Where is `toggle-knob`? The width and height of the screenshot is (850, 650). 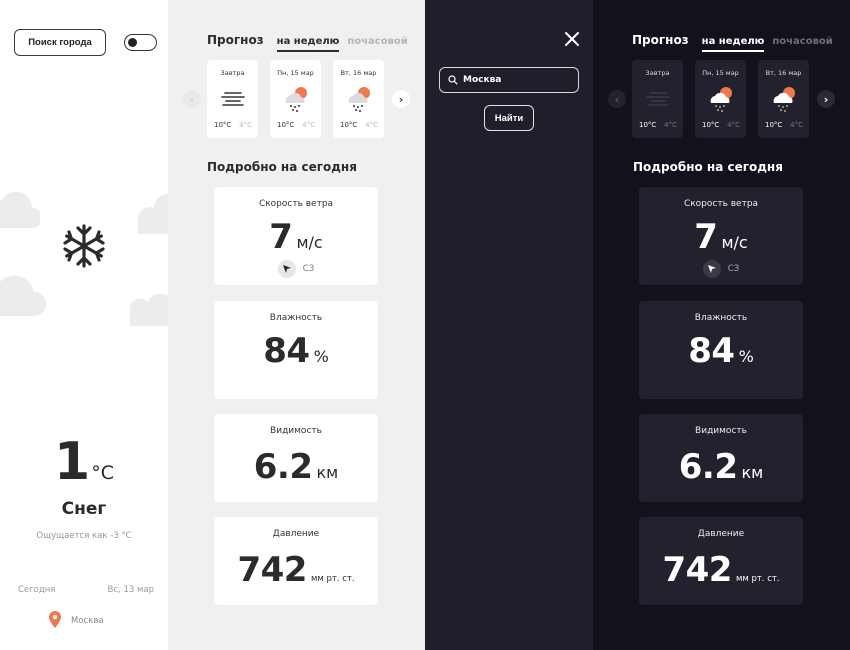 toggle-knob is located at coordinates (132, 42).